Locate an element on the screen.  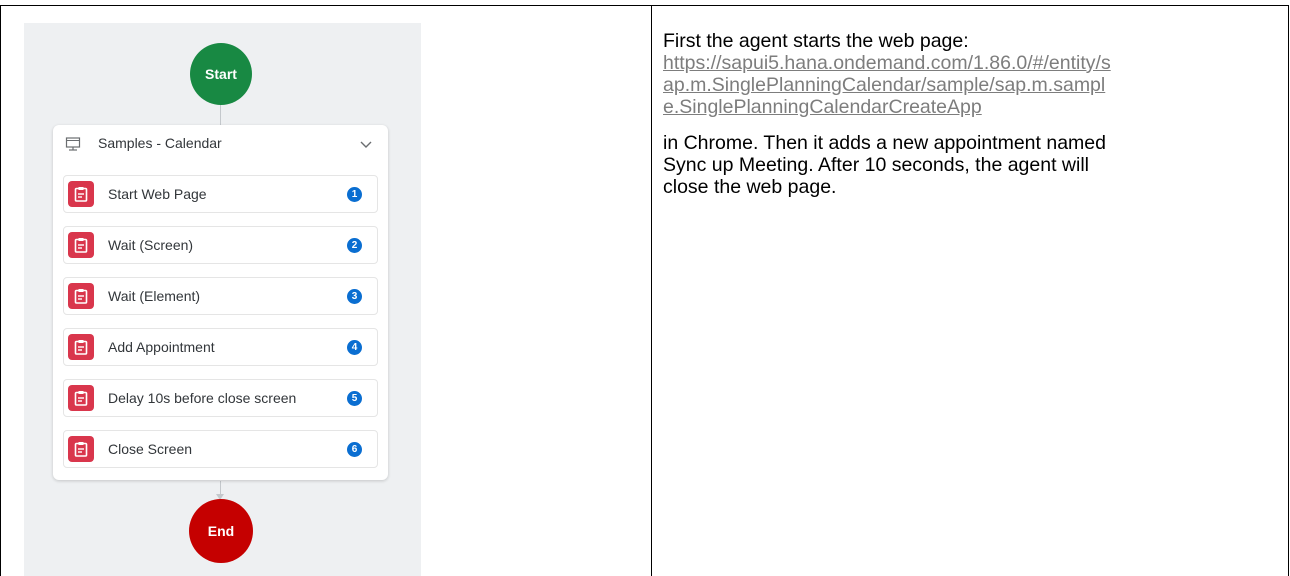
step-label: Close Screen is located at coordinates (150, 449).